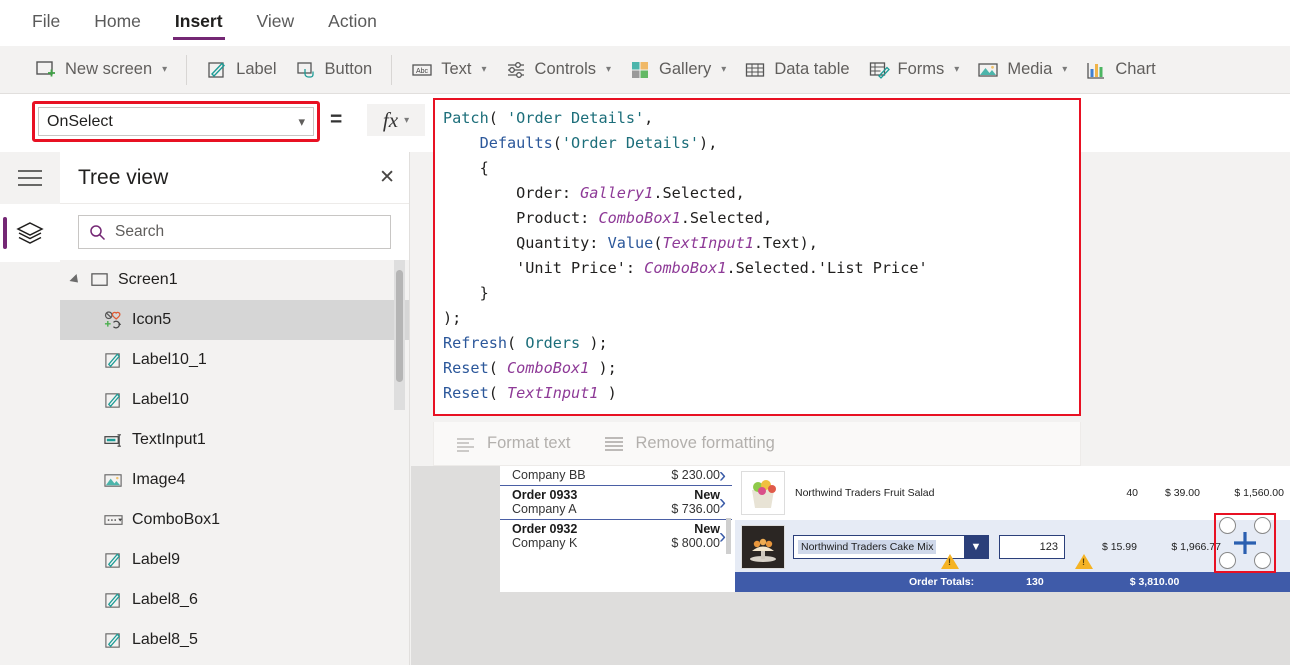 This screenshot has height=665, width=1290. Describe the element at coordinates (513, 443) in the screenshot. I see `format-text-button: Format text` at that location.